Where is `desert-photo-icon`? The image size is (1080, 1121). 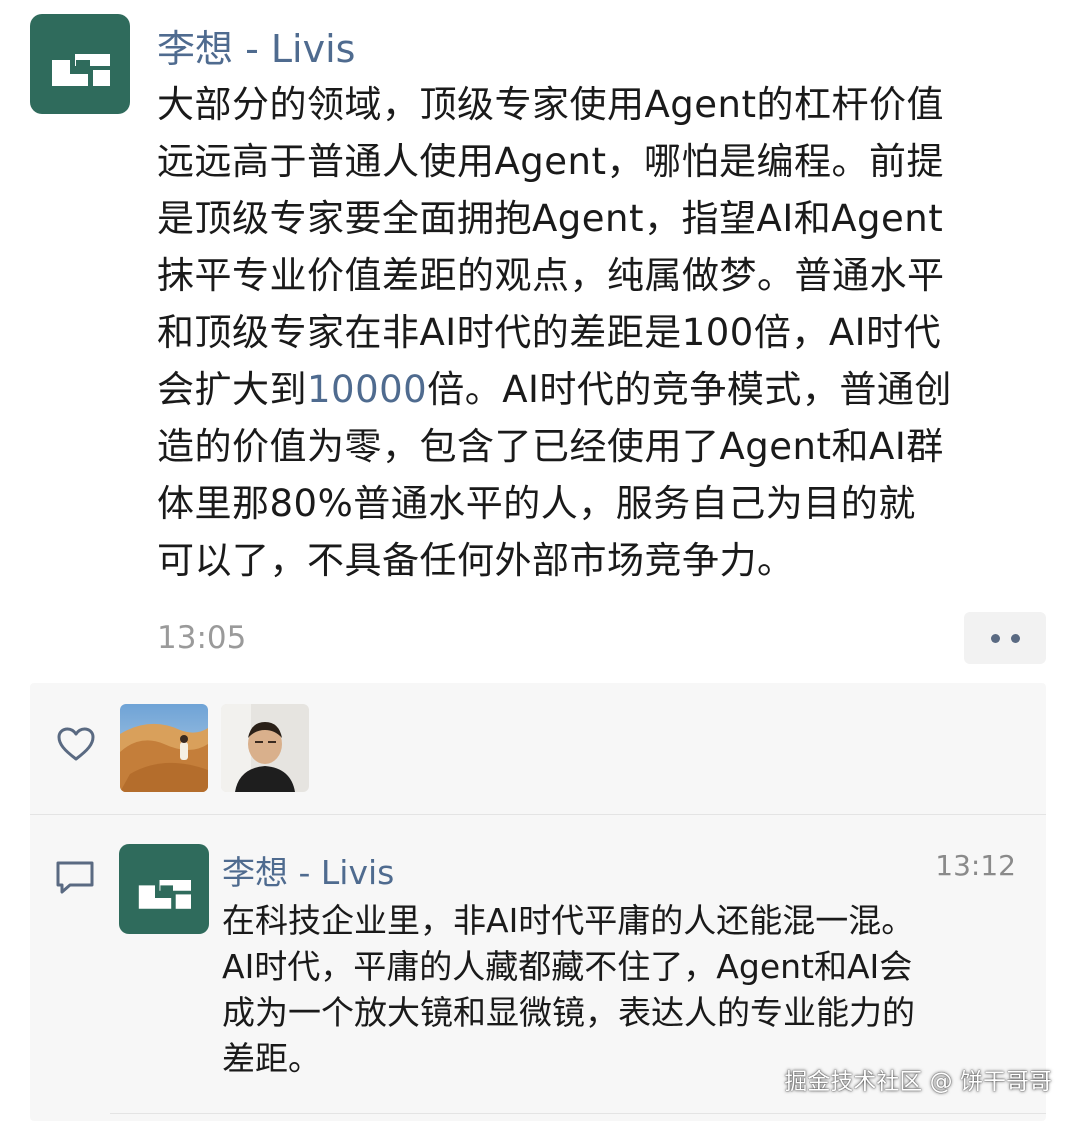 desert-photo-icon is located at coordinates (164, 748).